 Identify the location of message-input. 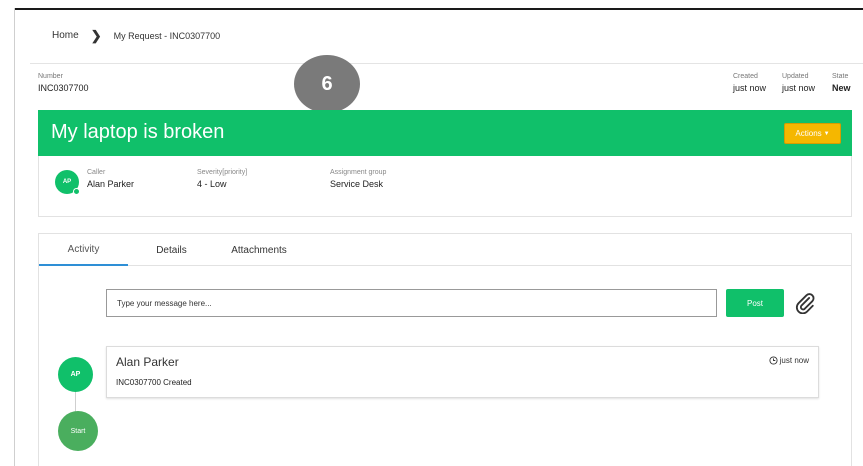
(411, 303).